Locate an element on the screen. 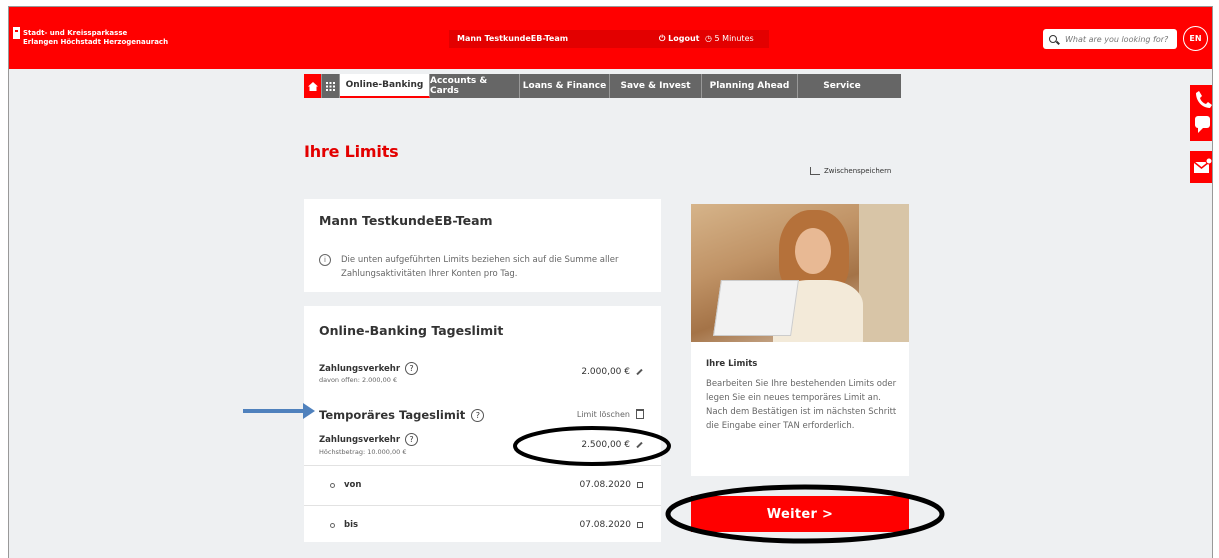  info-card-title: Ihre Limits is located at coordinates (732, 364).